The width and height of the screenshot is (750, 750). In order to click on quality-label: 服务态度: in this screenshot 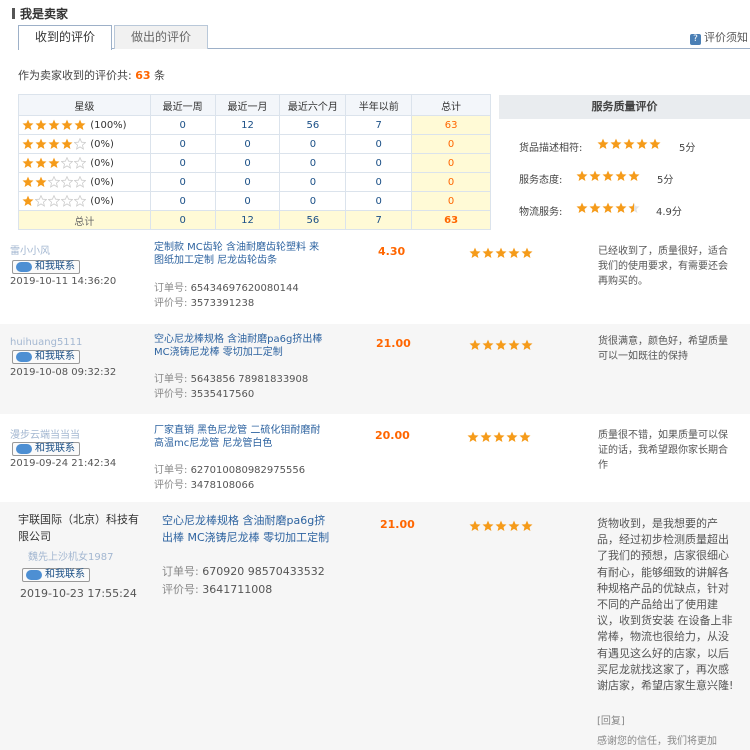, I will do `click(541, 180)`.